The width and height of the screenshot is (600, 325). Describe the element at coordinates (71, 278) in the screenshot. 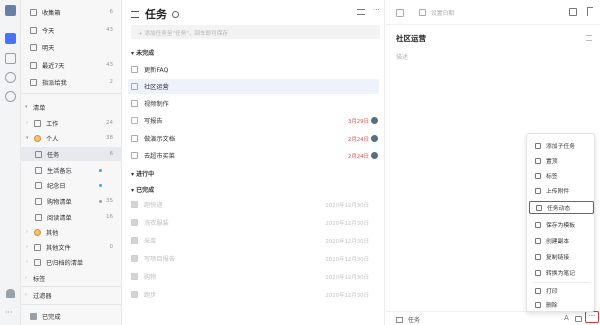

I see `sidebar-tags-header: › 标签` at that location.